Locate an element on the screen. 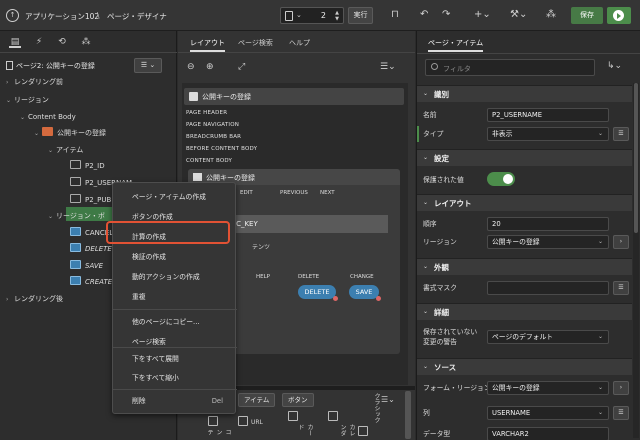 Image resolution: width=640 pixels, height=440 pixels. page-icon is located at coordinates (9, 65).